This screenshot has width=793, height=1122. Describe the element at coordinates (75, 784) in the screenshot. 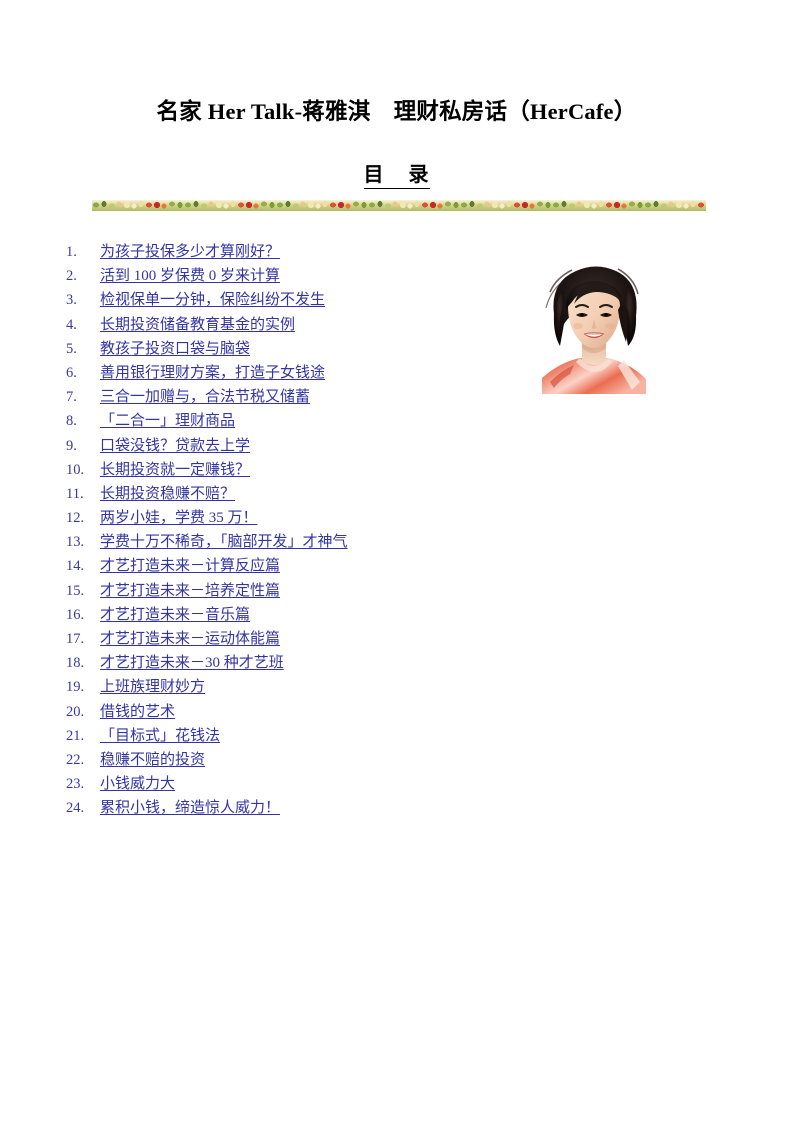

I see `list-item-number: 23.` at that location.